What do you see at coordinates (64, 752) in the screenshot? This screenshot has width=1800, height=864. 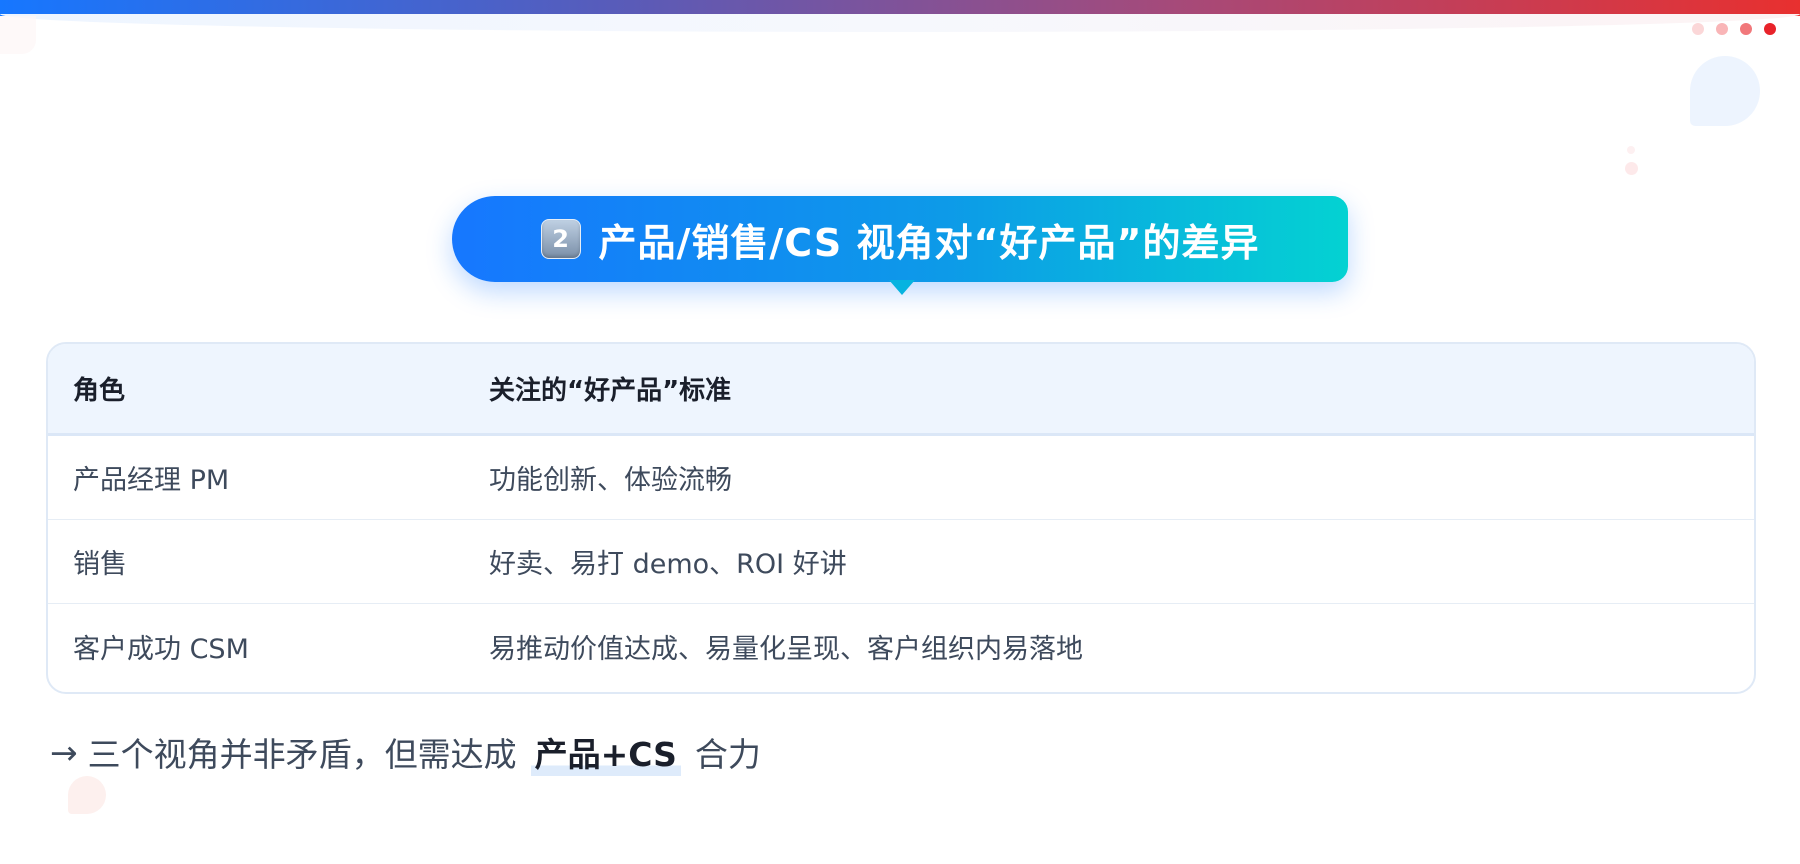 I see `arrow-icon: →` at bounding box center [64, 752].